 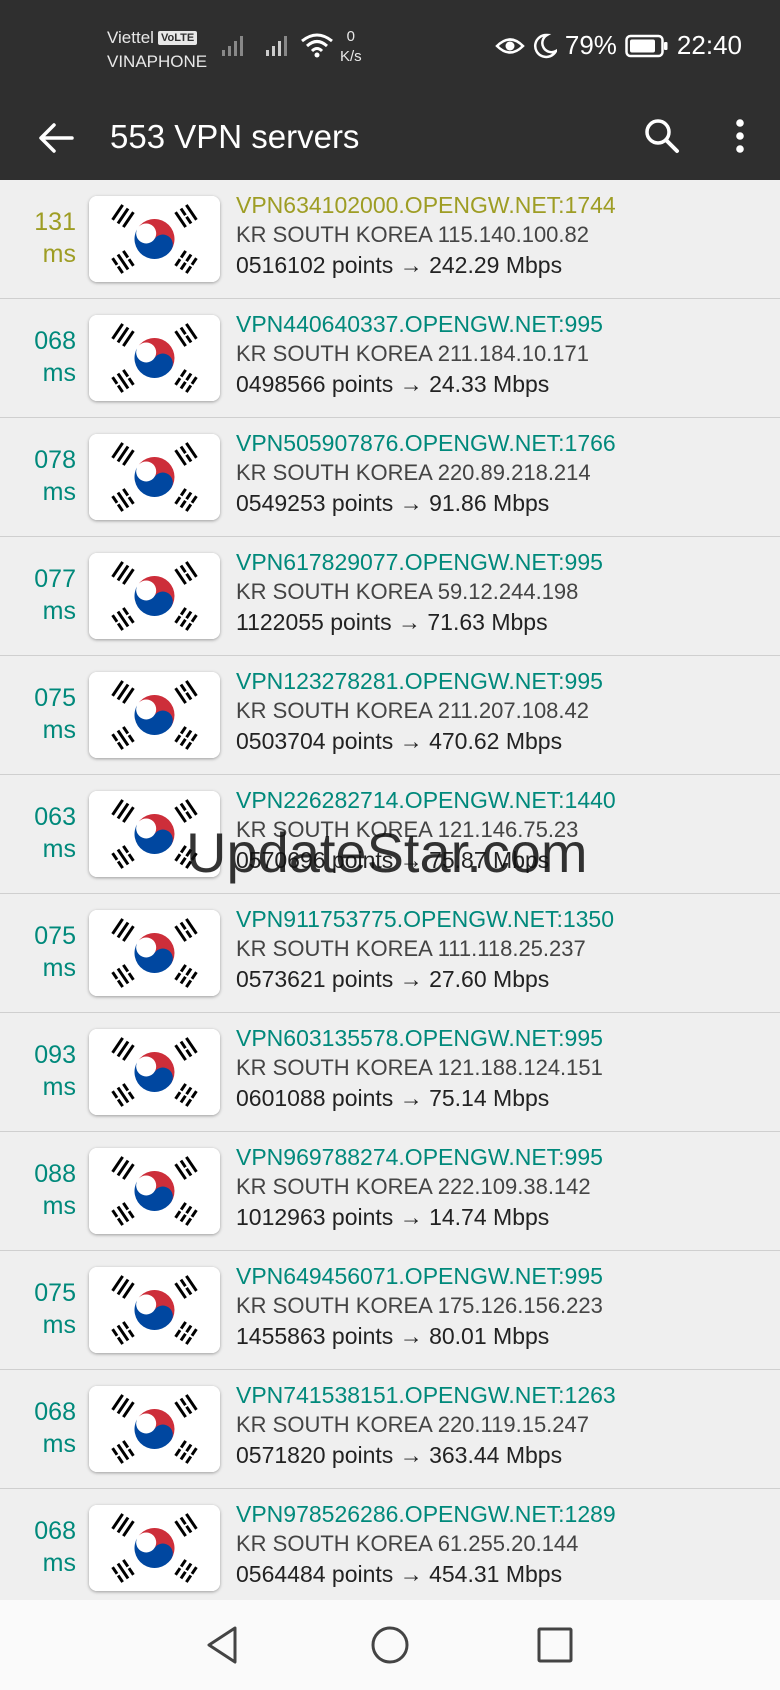 I want to click on ping-label: 088 ms, so click(x=38, y=1190).